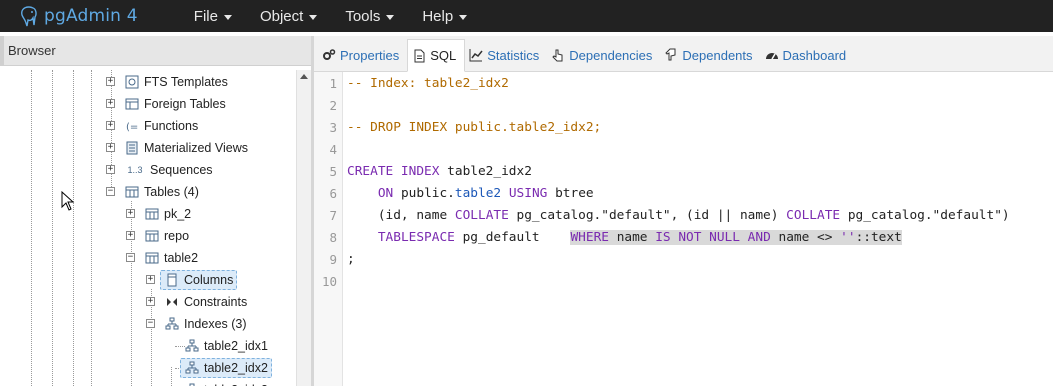  Describe the element at coordinates (155, 51) in the screenshot. I see `browser-panel-header: Browser` at that location.